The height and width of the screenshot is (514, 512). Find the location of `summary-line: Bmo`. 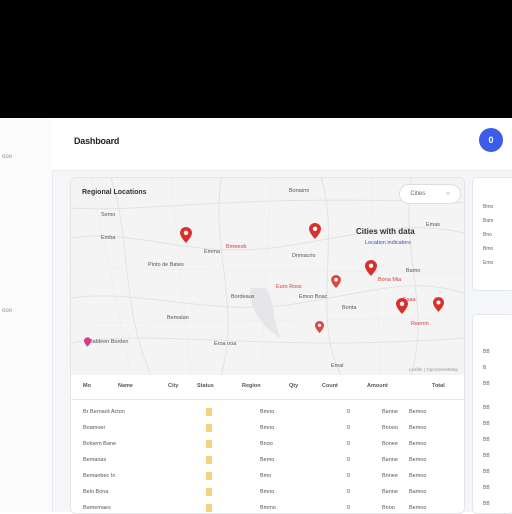

summary-line: Bmo is located at coordinates (488, 207).